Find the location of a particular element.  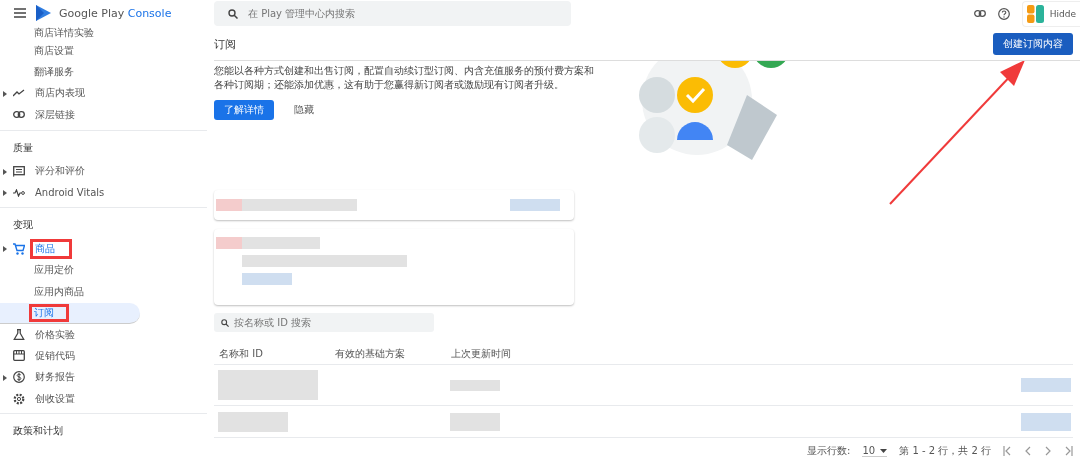

menu-icon is located at coordinates (20, 13).